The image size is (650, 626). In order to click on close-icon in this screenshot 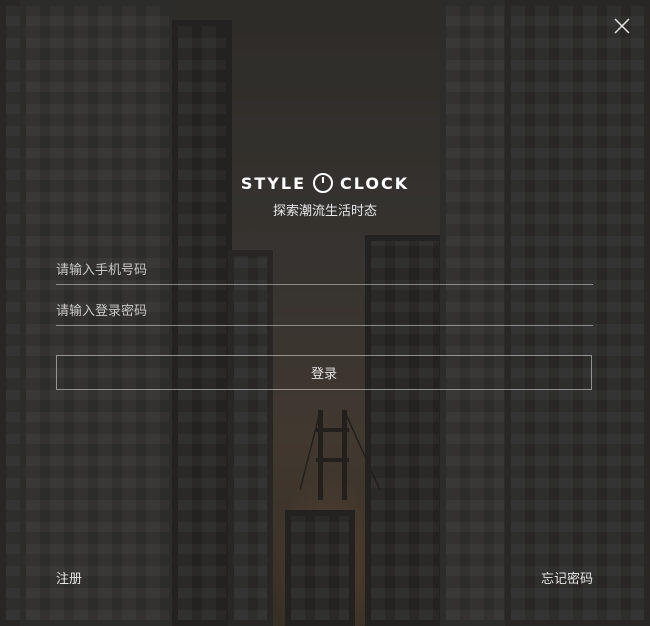, I will do `click(622, 26)`.